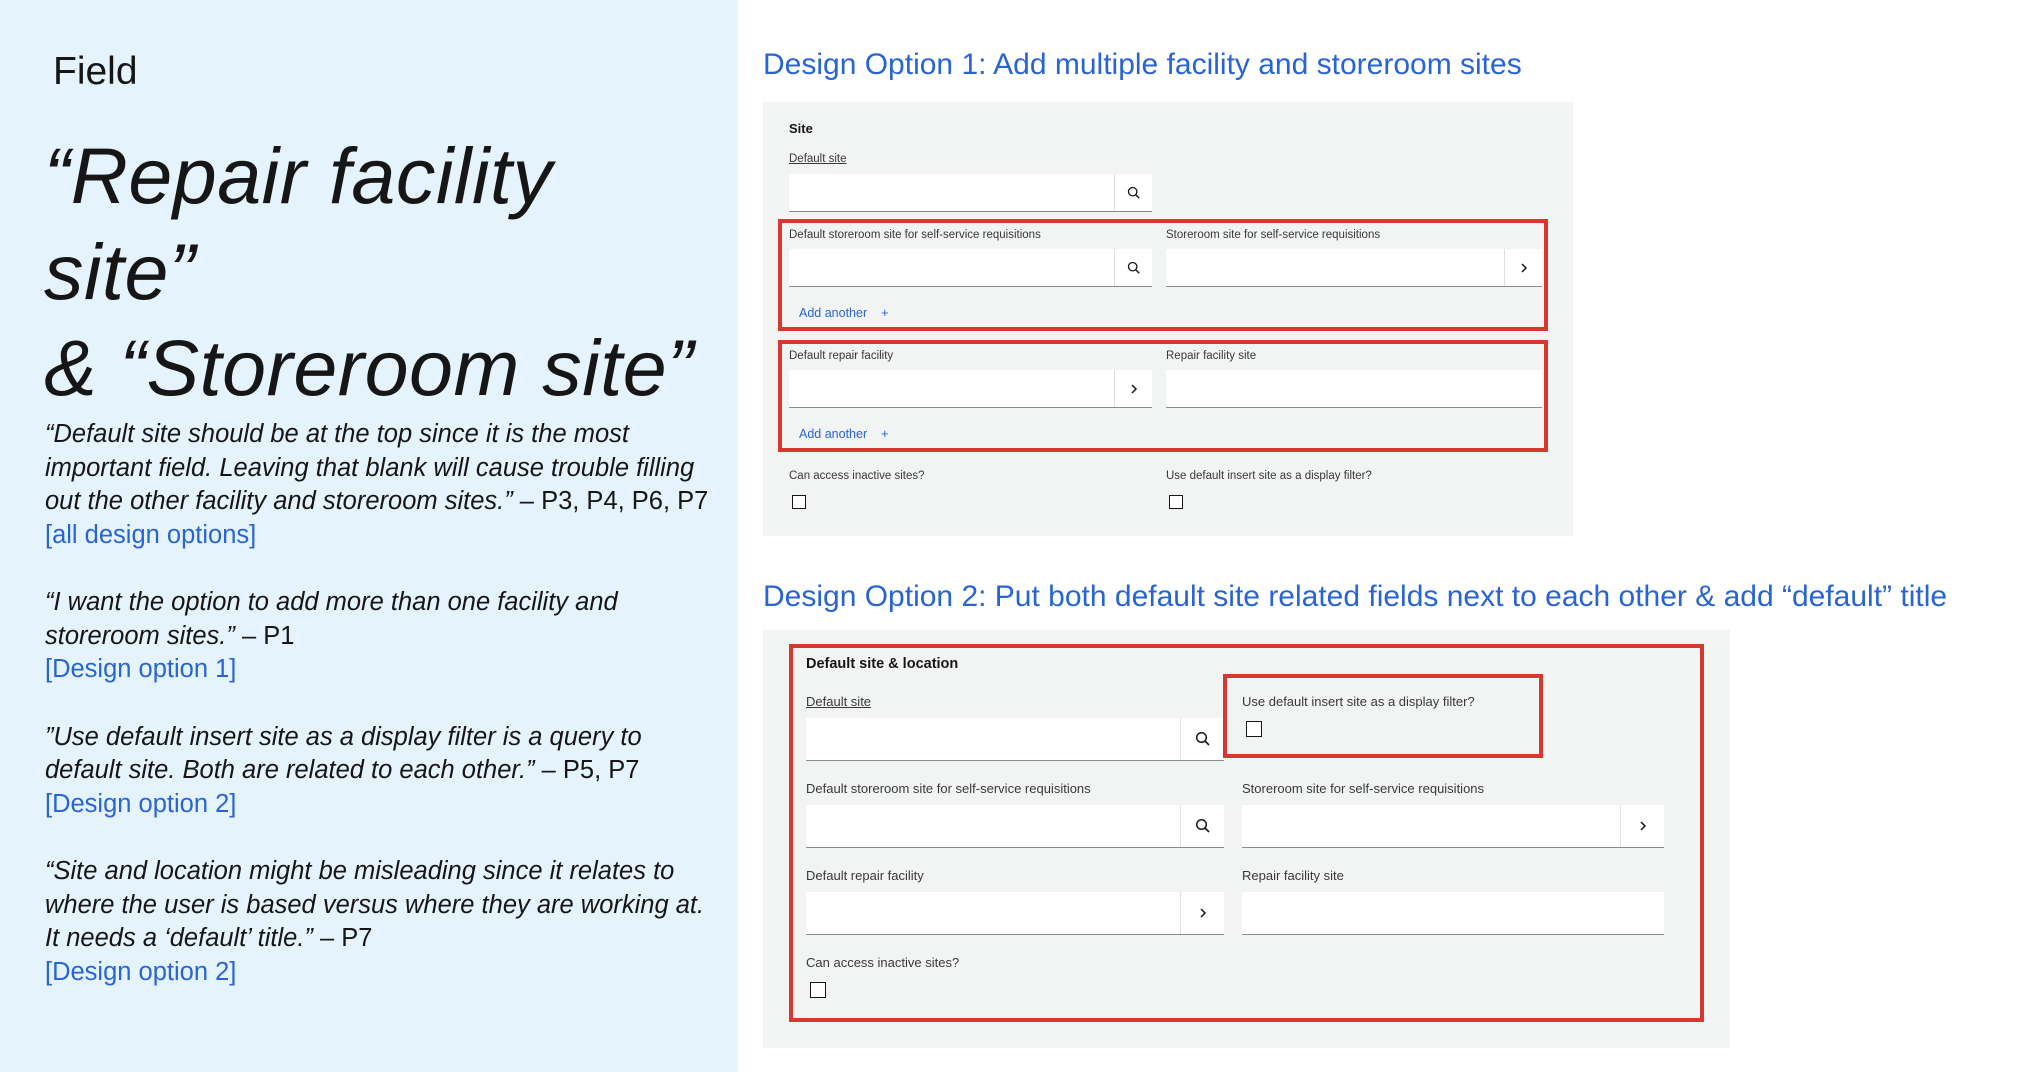  Describe the element at coordinates (587, 770) in the screenshot. I see `quote-attribution: – P5, P7` at that location.